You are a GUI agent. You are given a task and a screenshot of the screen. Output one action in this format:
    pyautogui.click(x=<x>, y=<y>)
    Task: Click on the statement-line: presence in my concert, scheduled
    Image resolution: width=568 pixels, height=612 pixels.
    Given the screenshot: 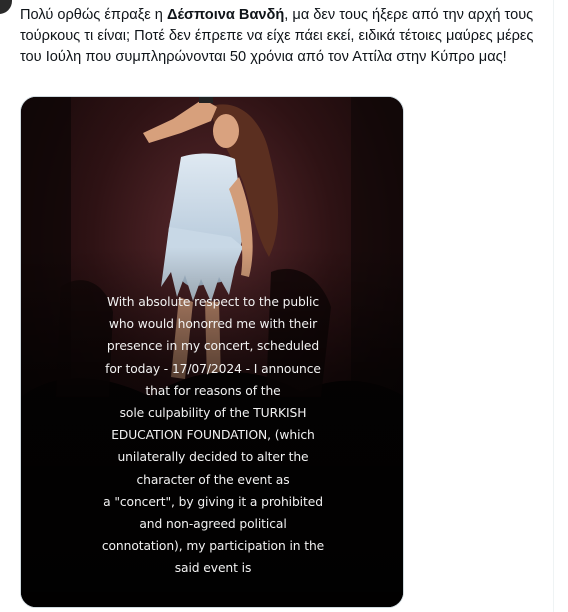 What is the action you would take?
    pyautogui.click(x=213, y=346)
    